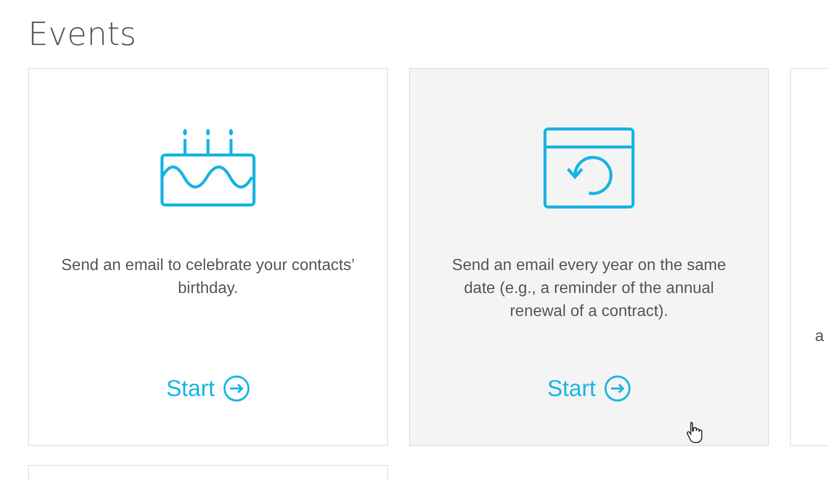 Image resolution: width=828 pixels, height=479 pixels. Describe the element at coordinates (819, 337) in the screenshot. I see `card-description: a` at that location.